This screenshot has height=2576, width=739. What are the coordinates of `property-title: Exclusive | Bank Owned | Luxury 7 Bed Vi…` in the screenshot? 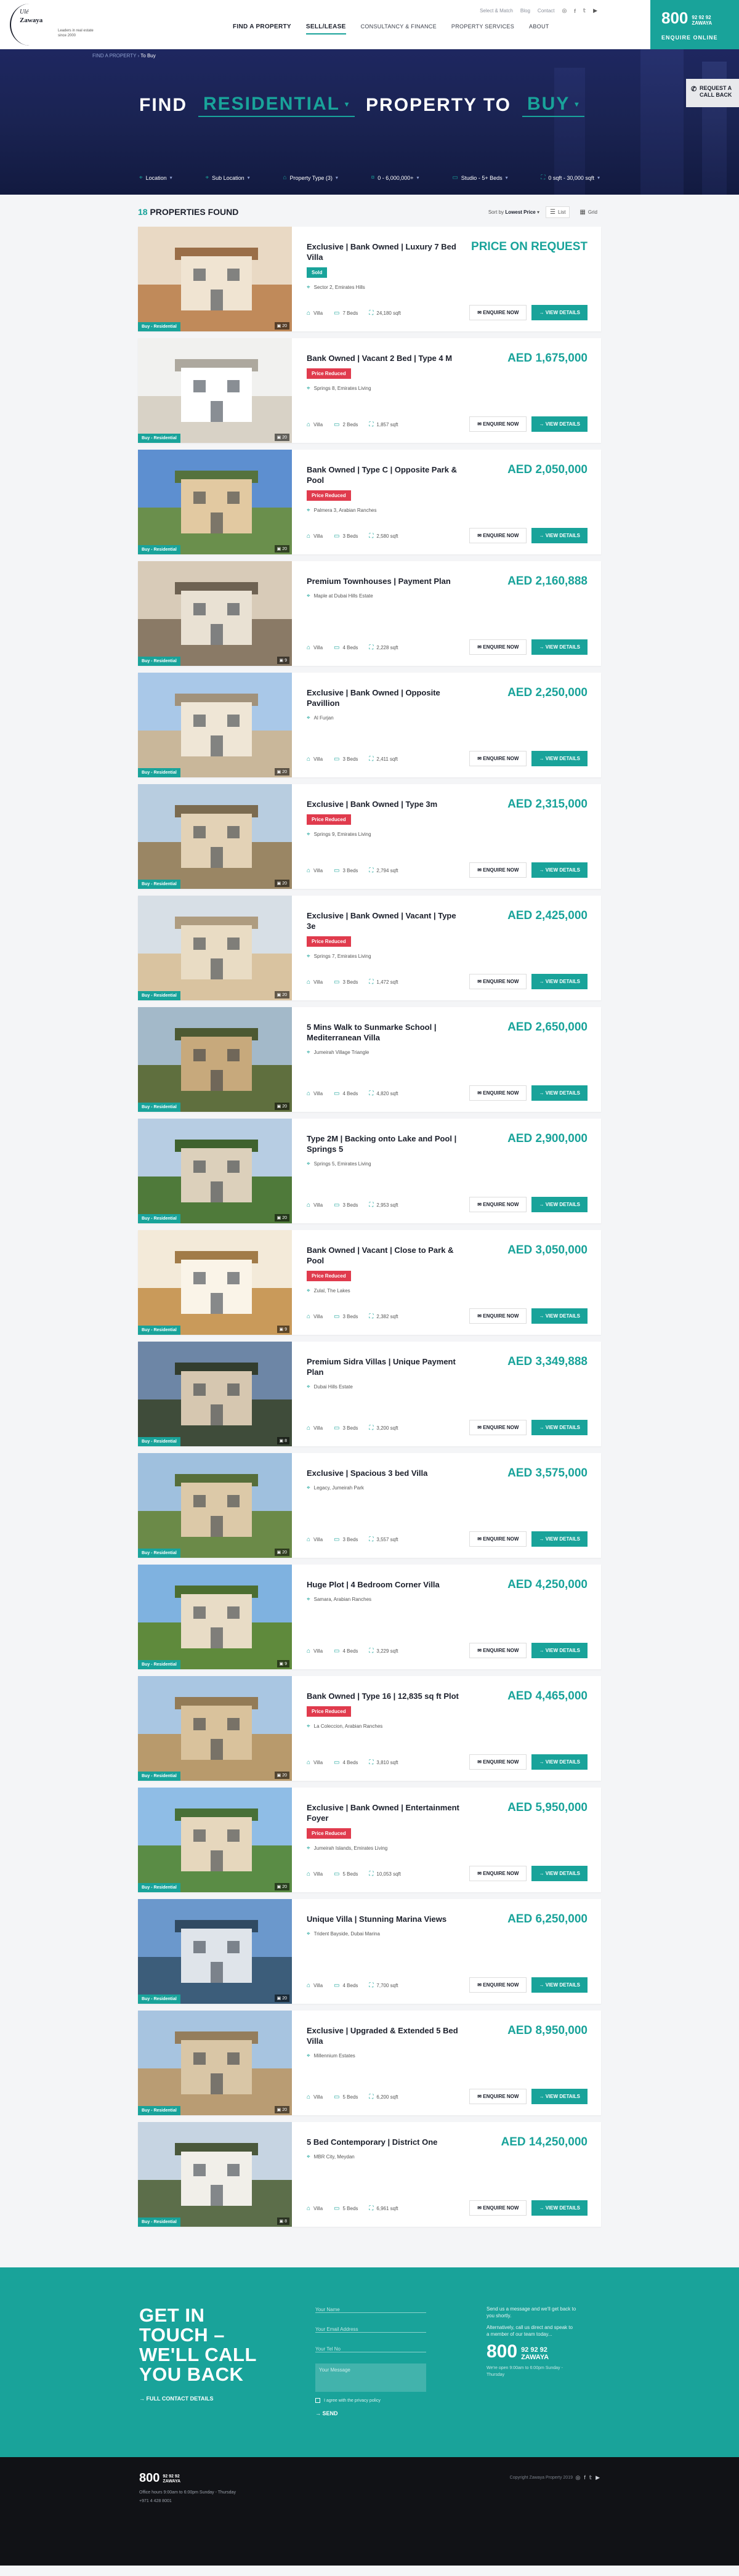 It's located at (387, 251).